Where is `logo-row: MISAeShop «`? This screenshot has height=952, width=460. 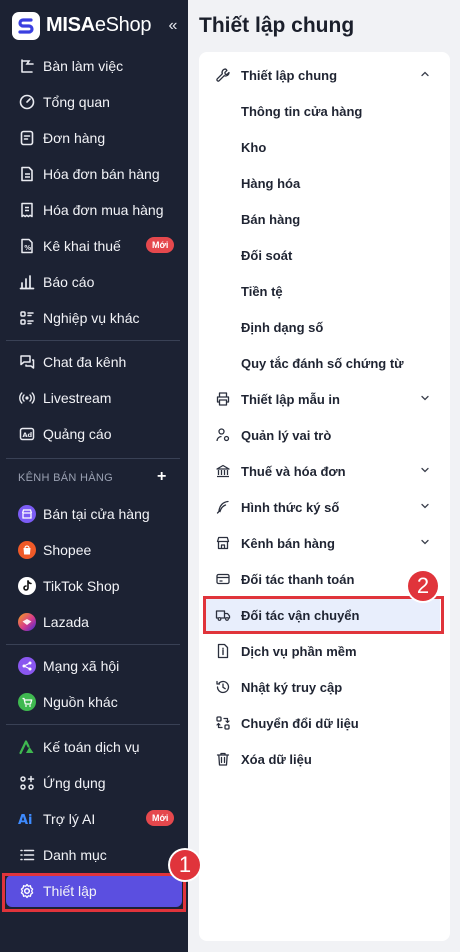
logo-row: MISAeShop « is located at coordinates (94, 26).